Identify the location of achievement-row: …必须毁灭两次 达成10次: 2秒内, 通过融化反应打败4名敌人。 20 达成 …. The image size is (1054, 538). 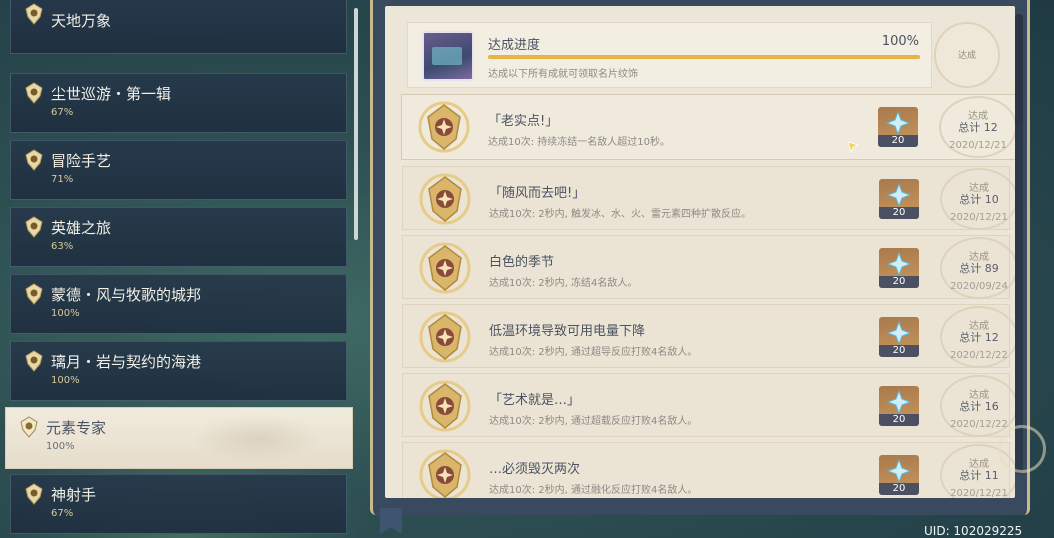
(708, 470).